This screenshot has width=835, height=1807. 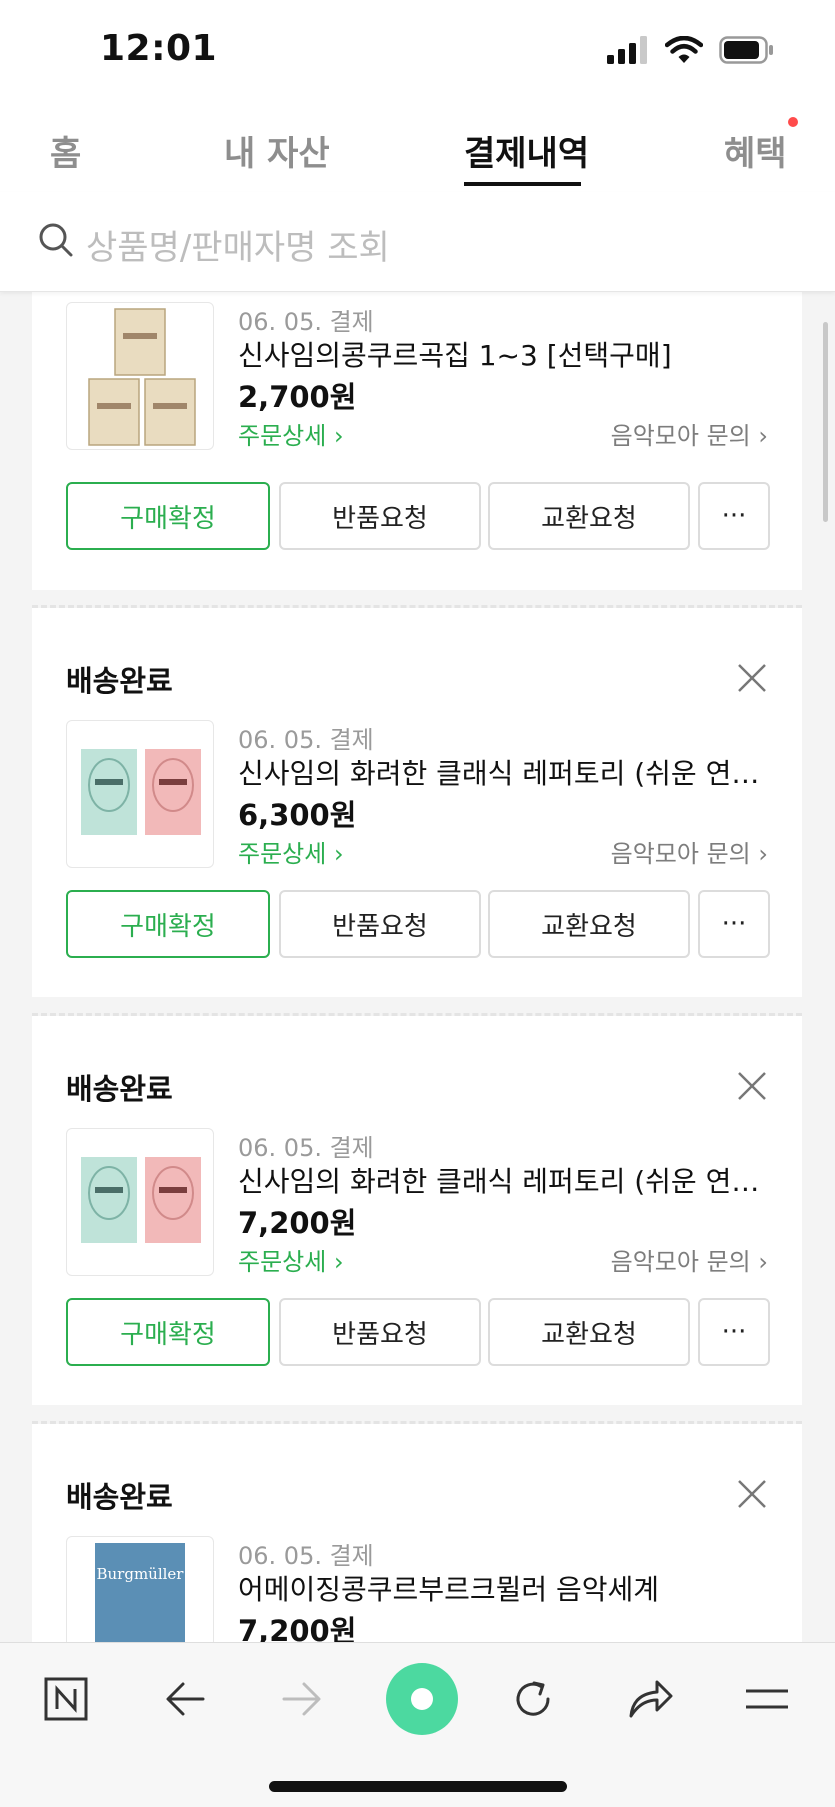 What do you see at coordinates (302, 1699) in the screenshot?
I see `forward-arrow-icon` at bounding box center [302, 1699].